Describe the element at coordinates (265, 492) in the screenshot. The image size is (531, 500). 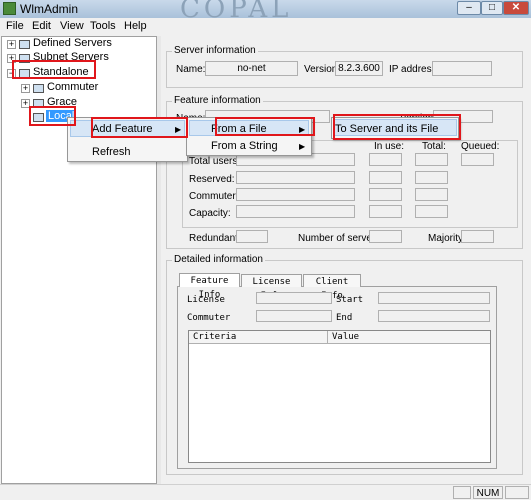
I see `status-bar` at that location.